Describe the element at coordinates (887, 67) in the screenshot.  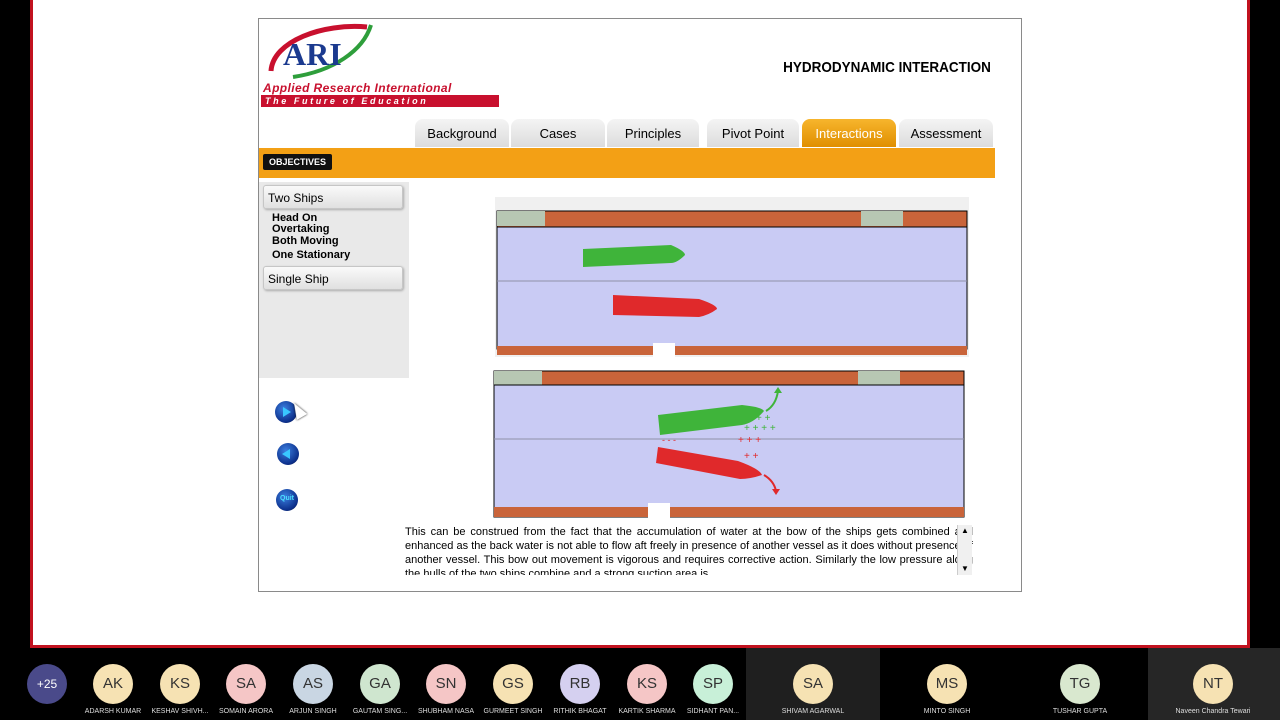
I see `page-title: HYDRODYNAMIC INTERACTION` at that location.